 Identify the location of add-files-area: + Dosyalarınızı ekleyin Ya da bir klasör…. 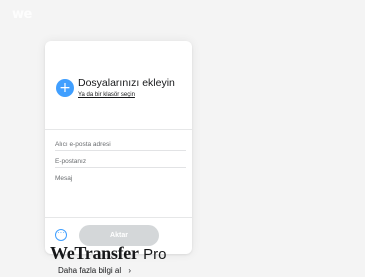
(121, 92).